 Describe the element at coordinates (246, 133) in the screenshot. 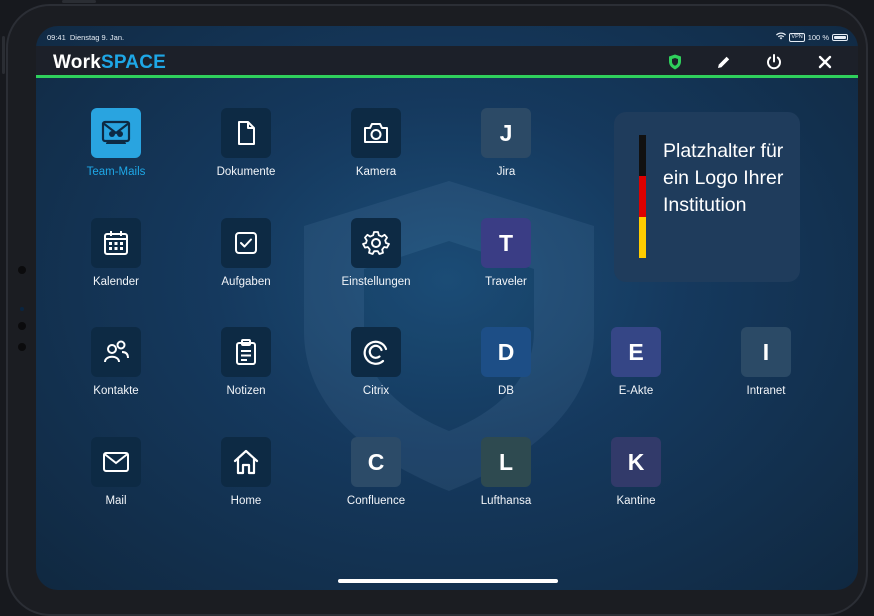

I see `document-icon` at that location.